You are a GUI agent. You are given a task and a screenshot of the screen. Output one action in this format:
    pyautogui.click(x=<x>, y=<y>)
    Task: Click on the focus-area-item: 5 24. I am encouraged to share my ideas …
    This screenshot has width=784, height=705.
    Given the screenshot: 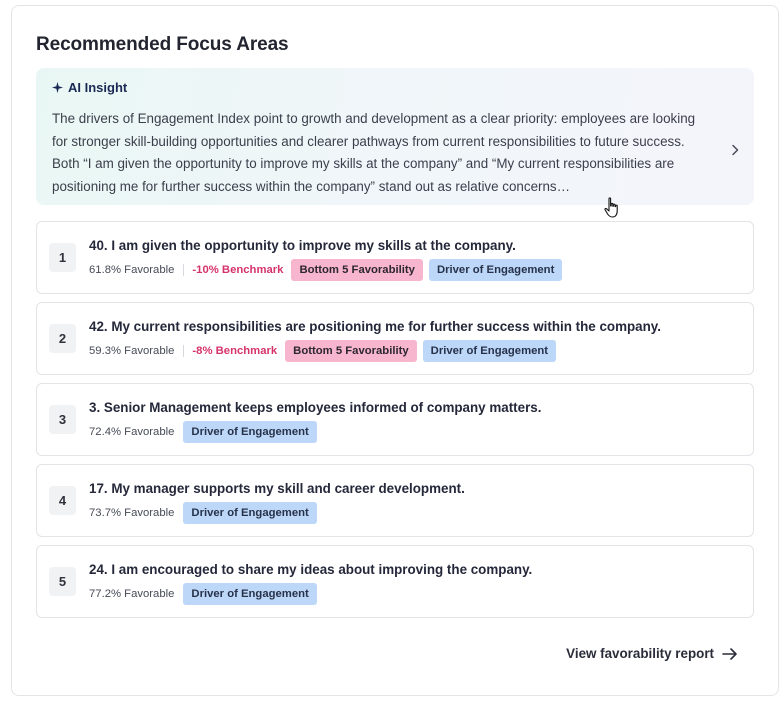 What is the action you would take?
    pyautogui.click(x=395, y=581)
    